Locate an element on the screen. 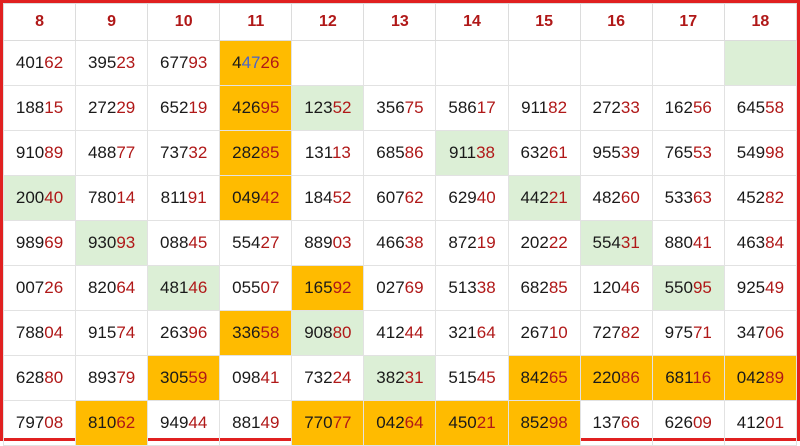  number-prefix: 098 is located at coordinates (246, 377).